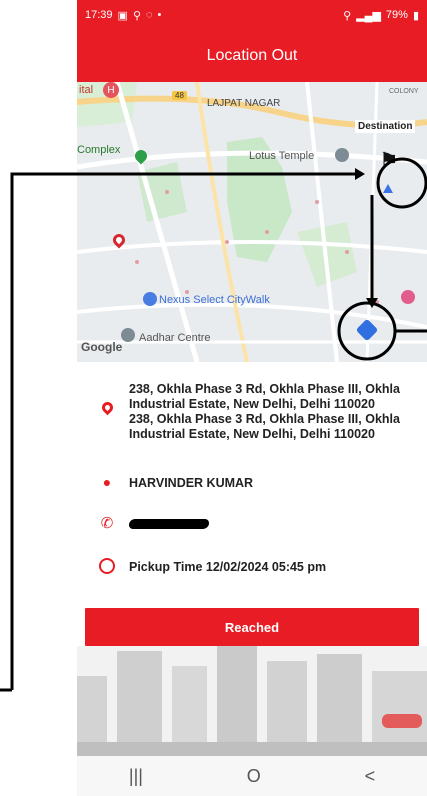  I want to click on map-label-lotus-temple: Lotus Temple, so click(282, 156).